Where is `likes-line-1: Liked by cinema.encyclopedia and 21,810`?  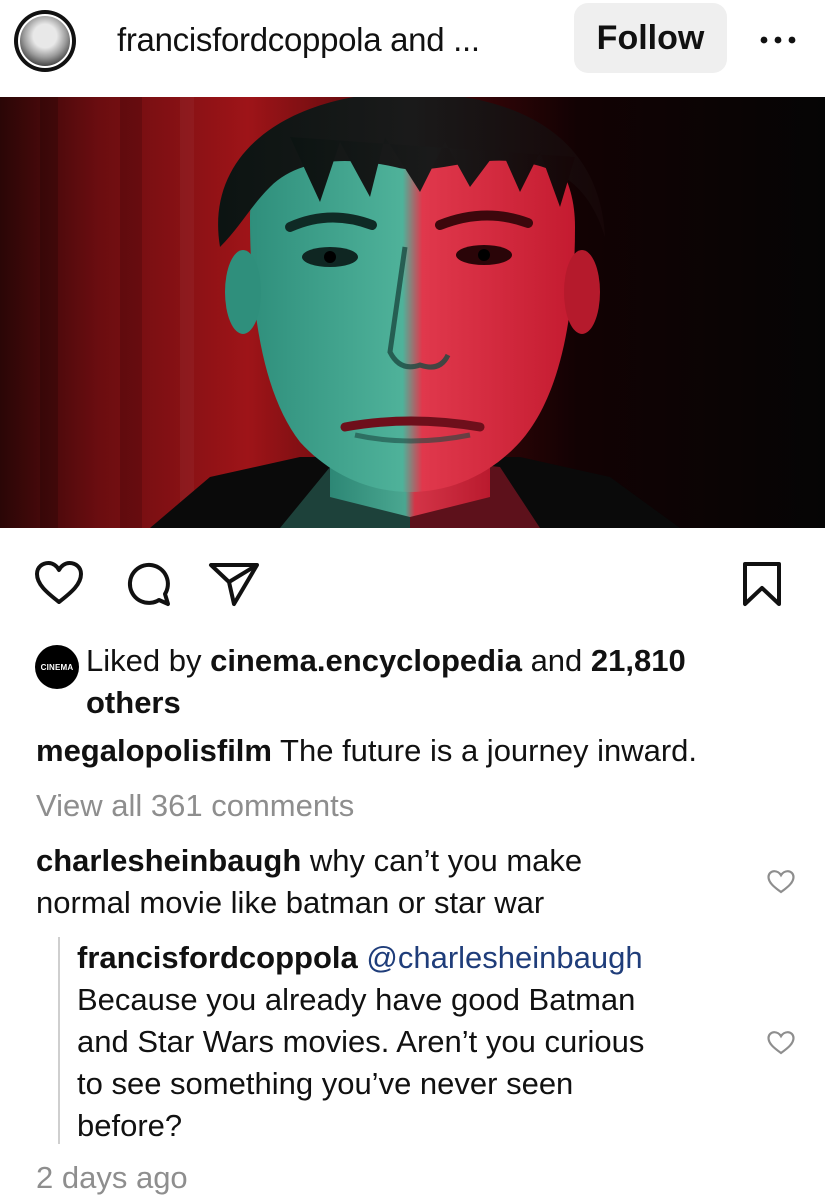 likes-line-1: Liked by cinema.encyclopedia and 21,810 is located at coordinates (386, 661).